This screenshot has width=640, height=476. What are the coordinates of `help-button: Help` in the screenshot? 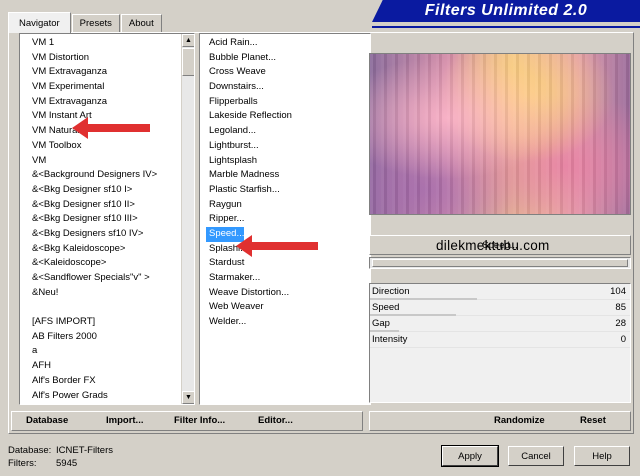 It's located at (602, 456).